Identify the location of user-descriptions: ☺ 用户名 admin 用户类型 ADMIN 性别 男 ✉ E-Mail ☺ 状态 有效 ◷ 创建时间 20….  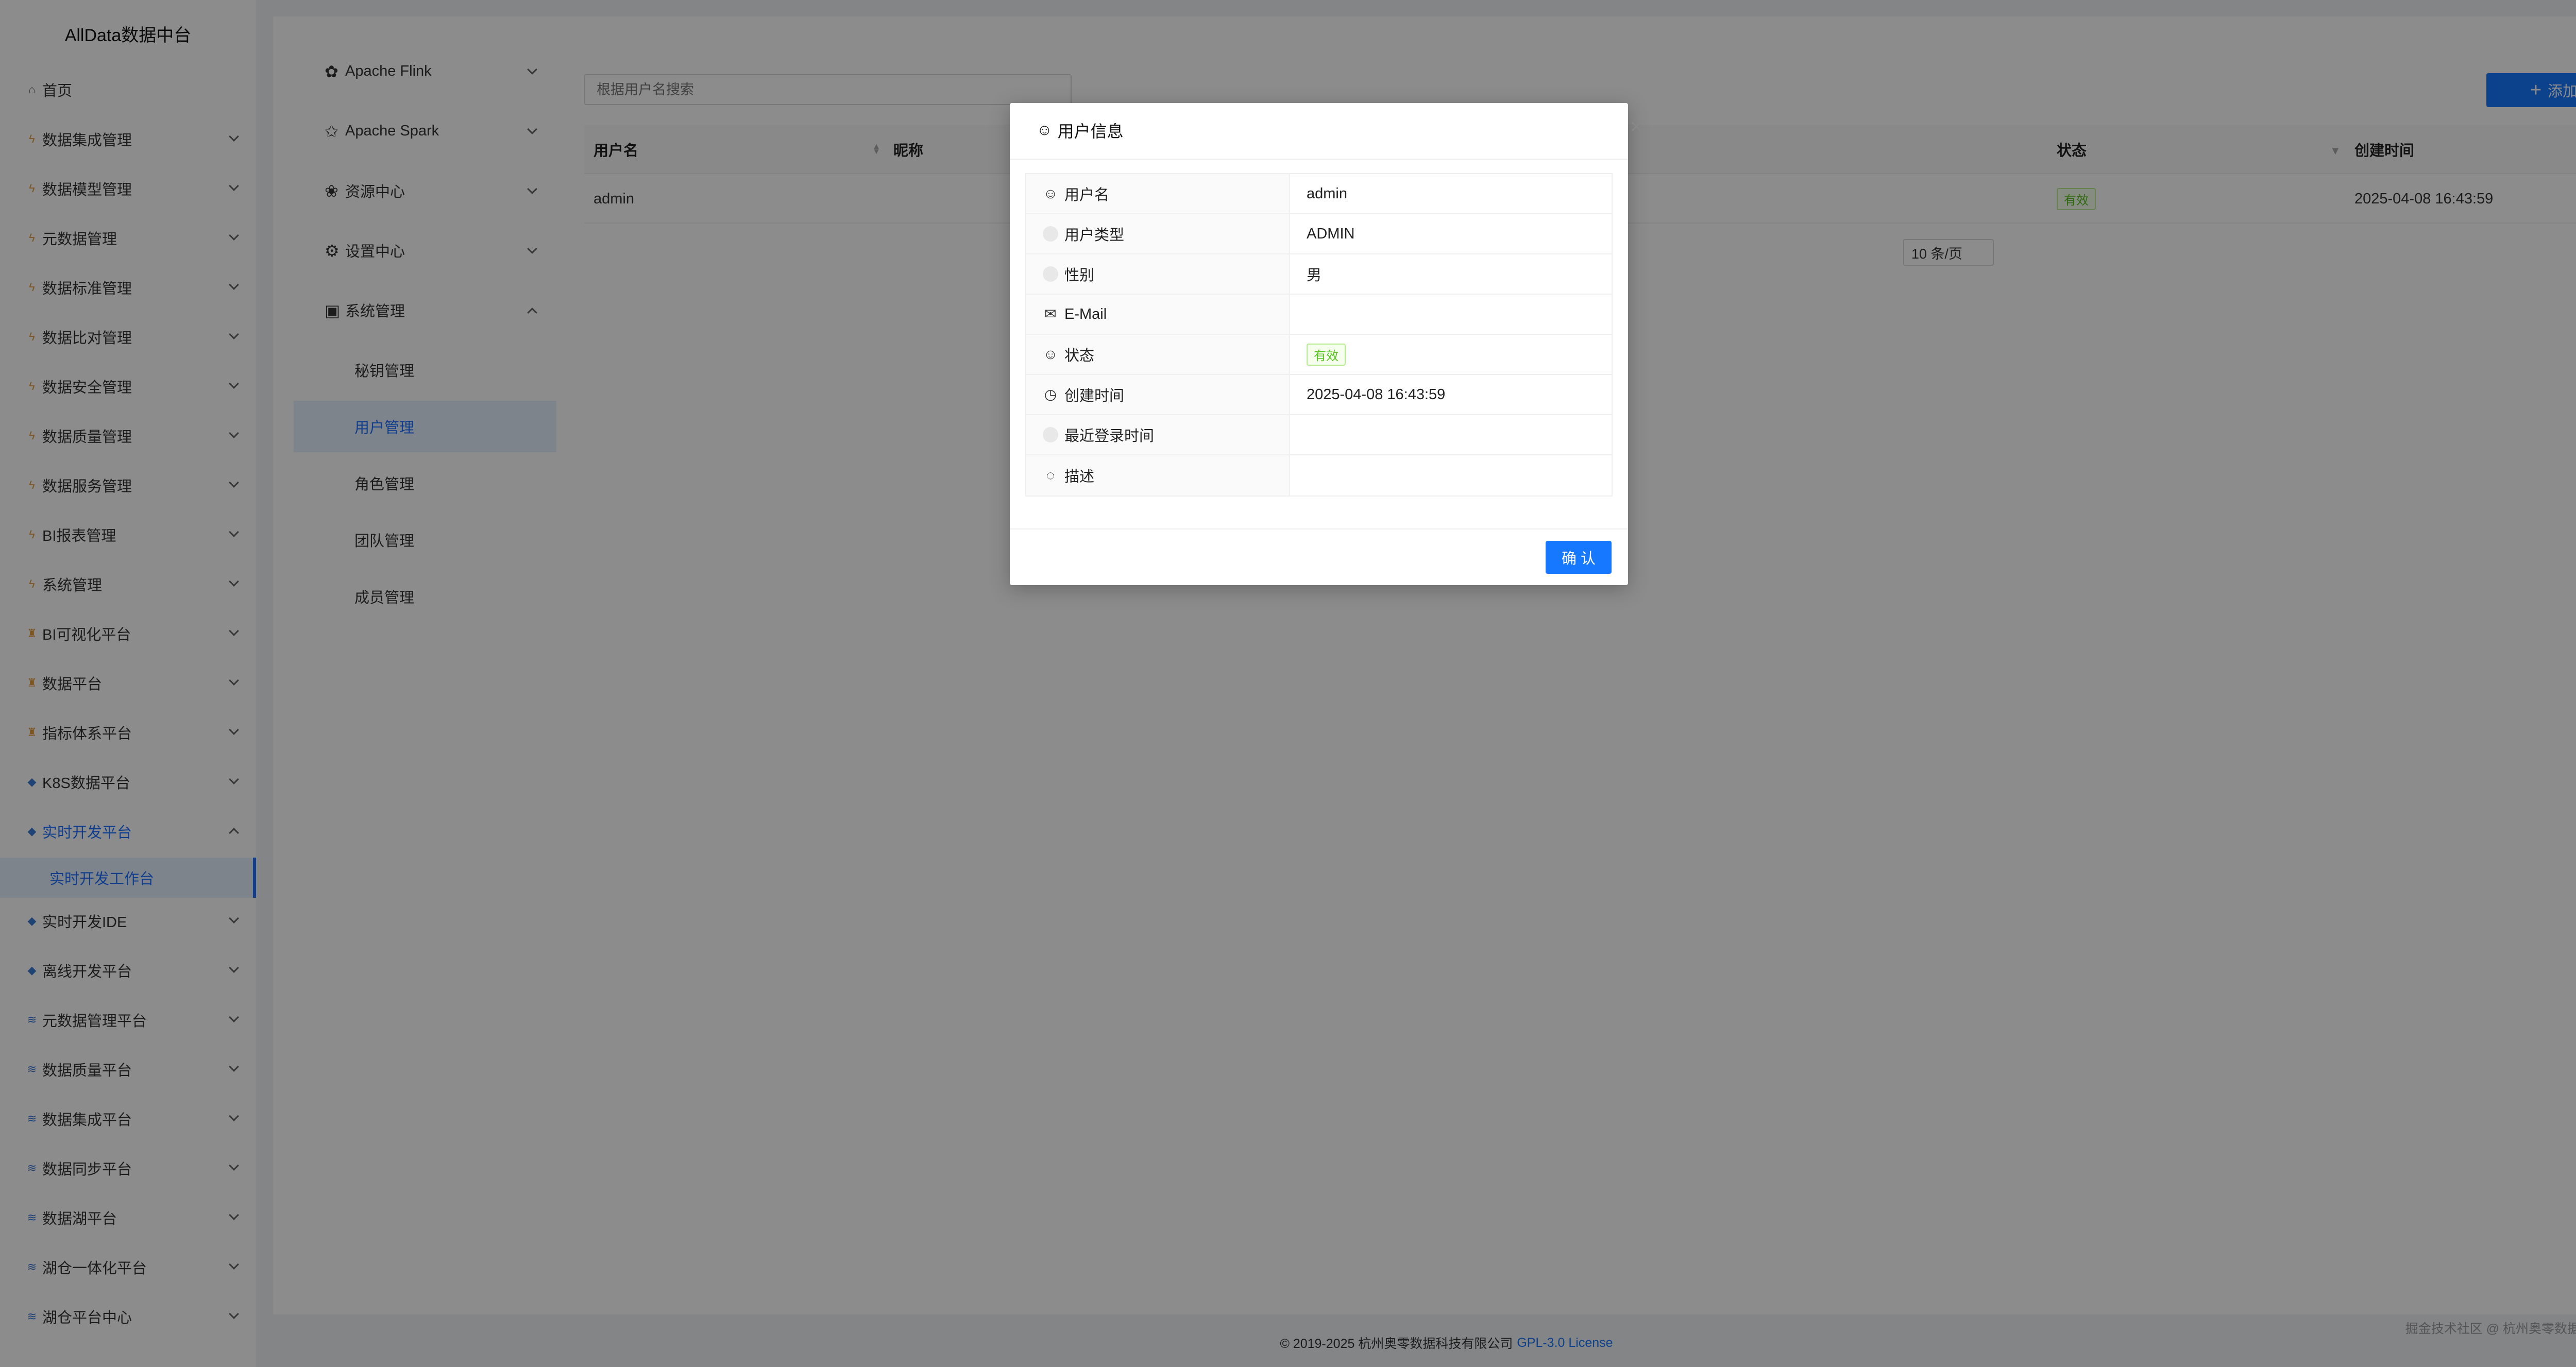
(1319, 335).